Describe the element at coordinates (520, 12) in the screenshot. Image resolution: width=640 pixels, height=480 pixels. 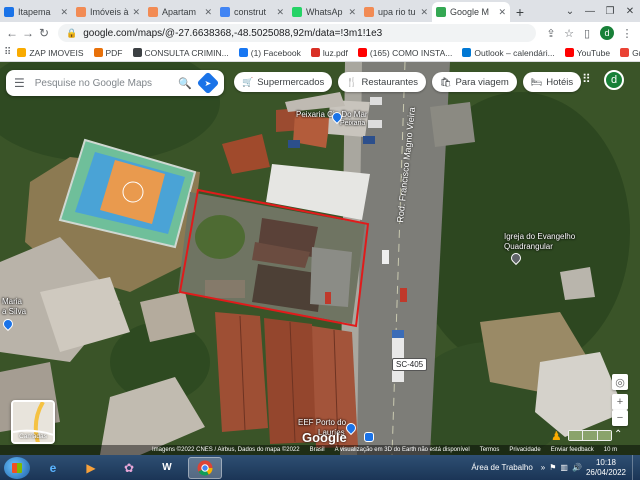
I see `new-tab-icon: +` at that location.